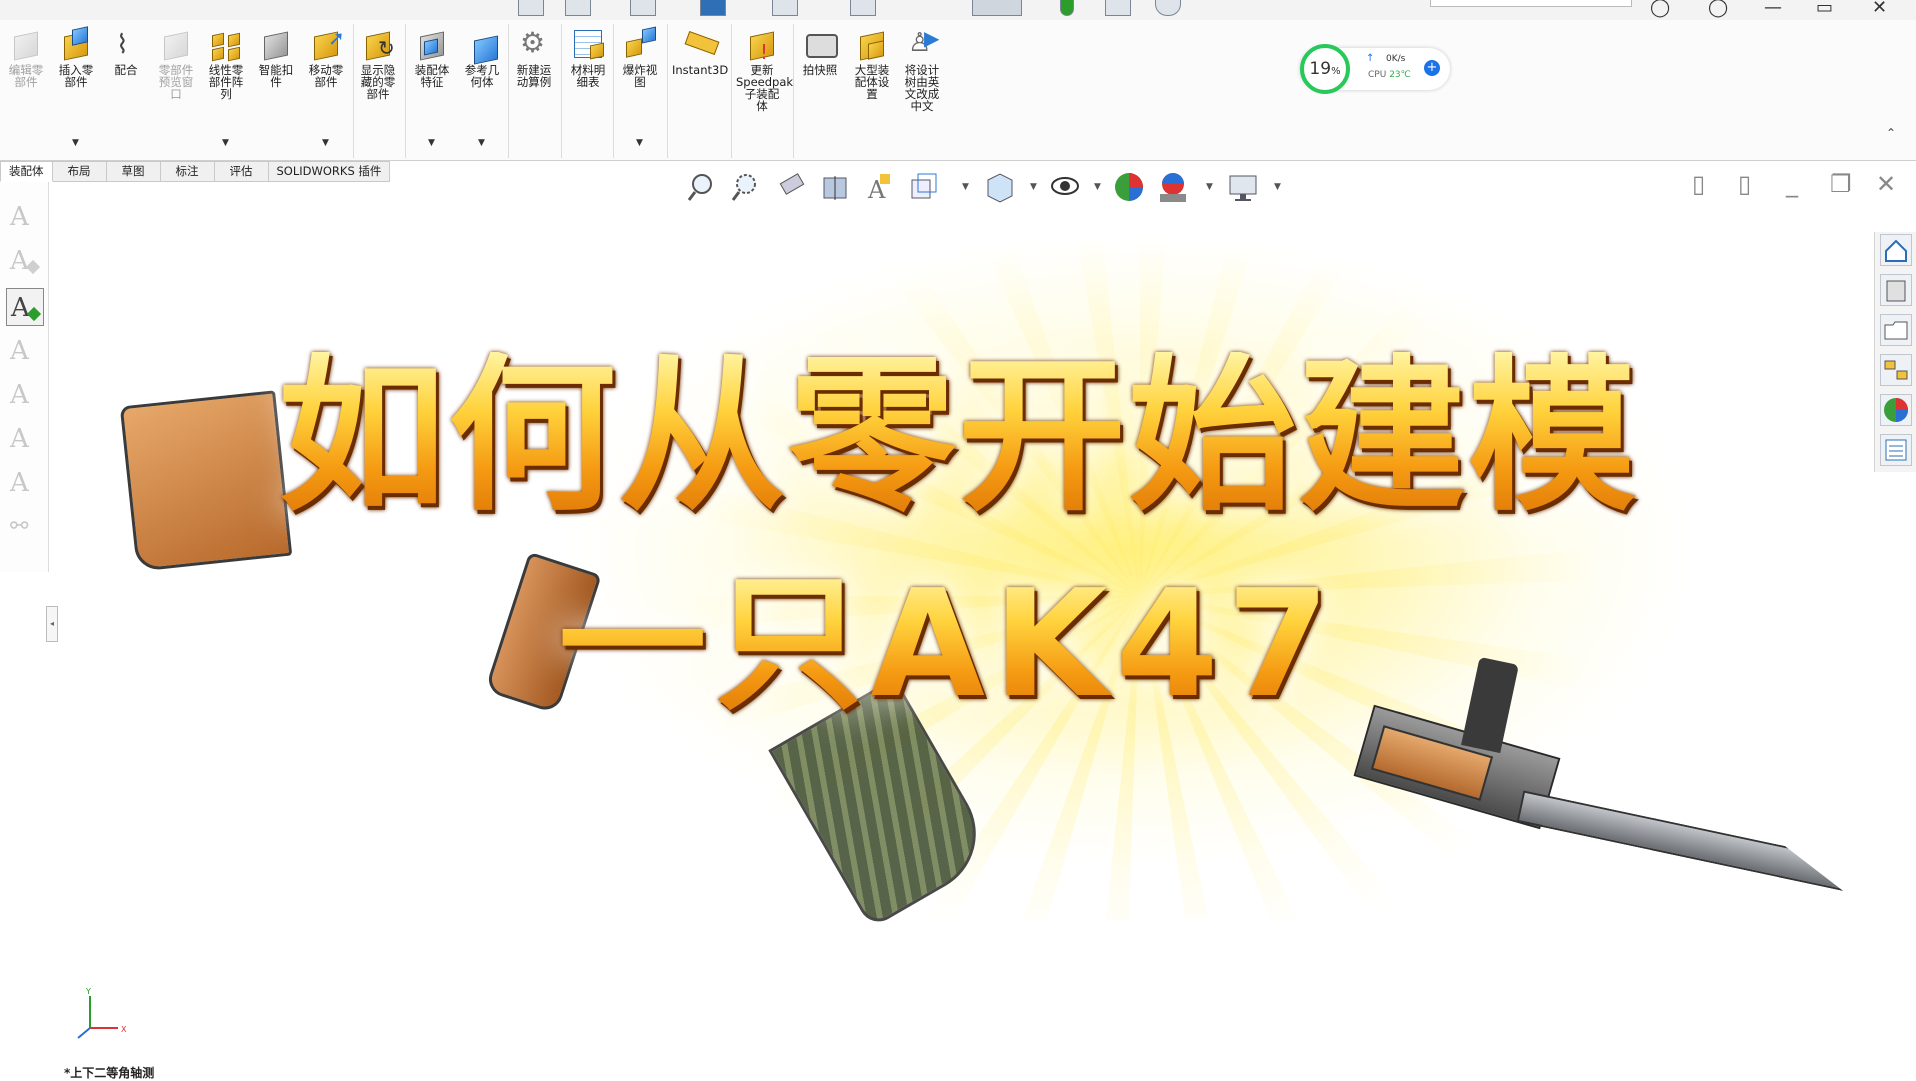 The height and width of the screenshot is (1081, 1916). Describe the element at coordinates (747, 187) in the screenshot. I see `zoom-to-area-icon` at that location.